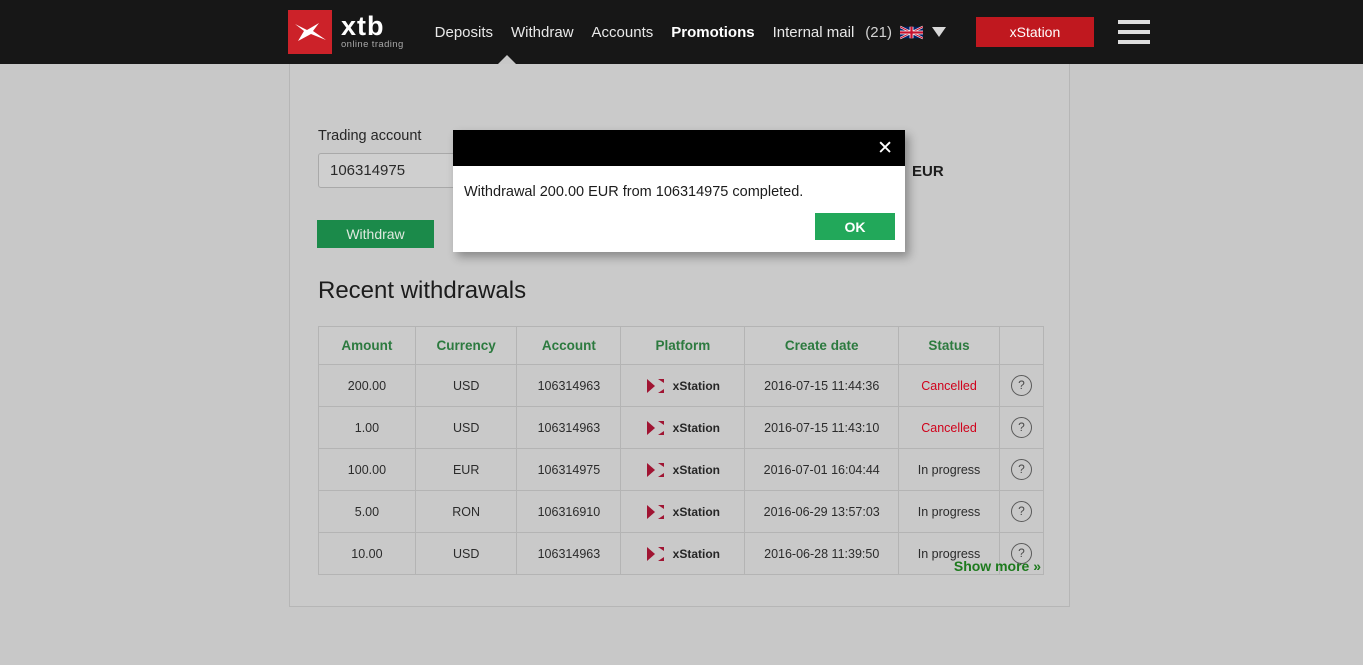  Describe the element at coordinates (466, 345) in the screenshot. I see `column-header-currency: Currency` at that location.